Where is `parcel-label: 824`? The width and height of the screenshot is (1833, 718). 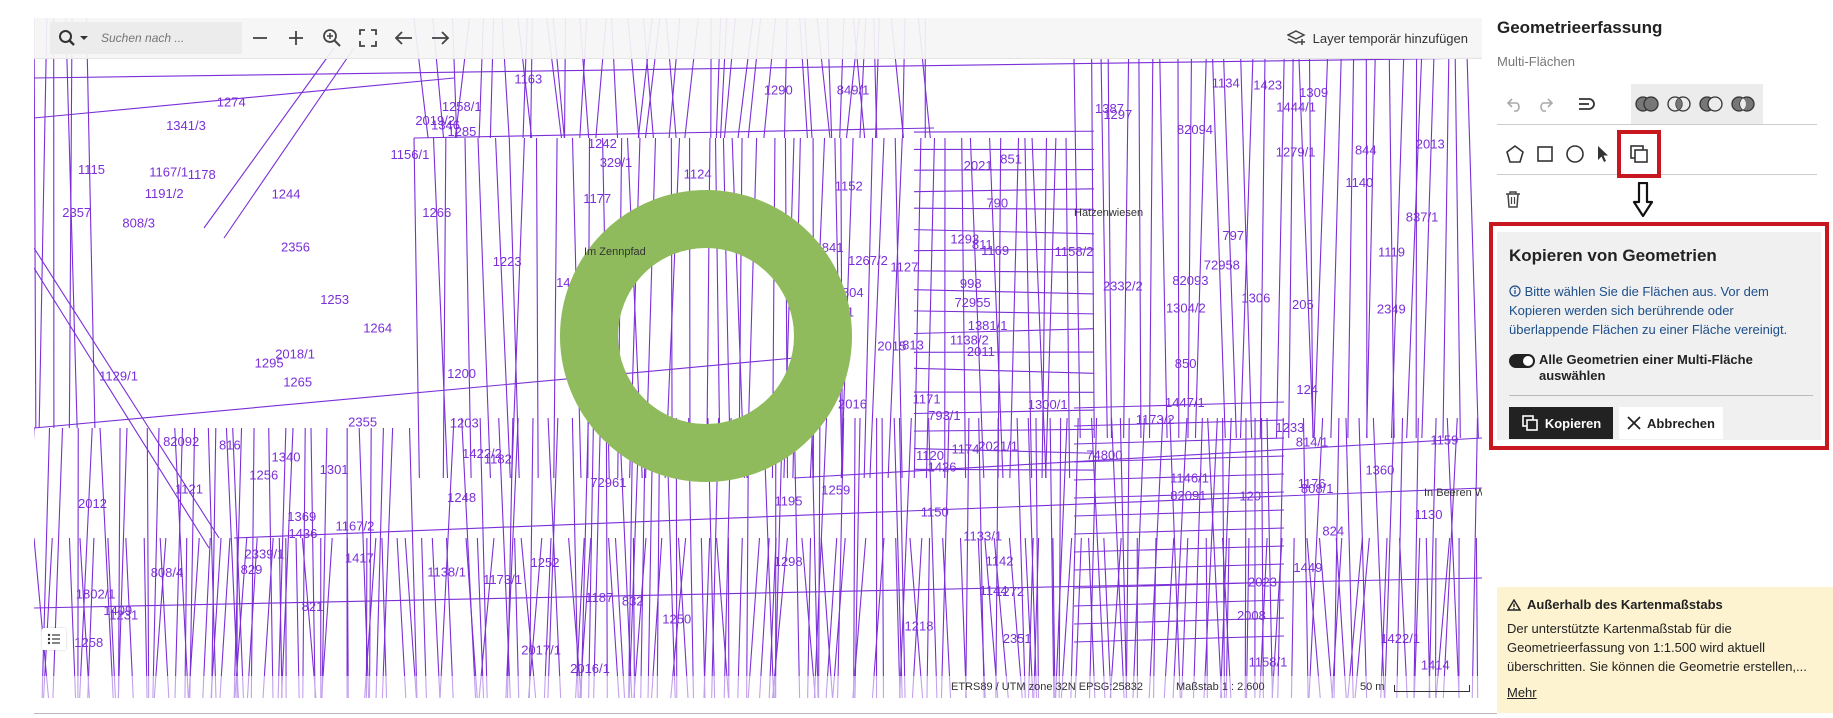
parcel-label: 824 is located at coordinates (1333, 531).